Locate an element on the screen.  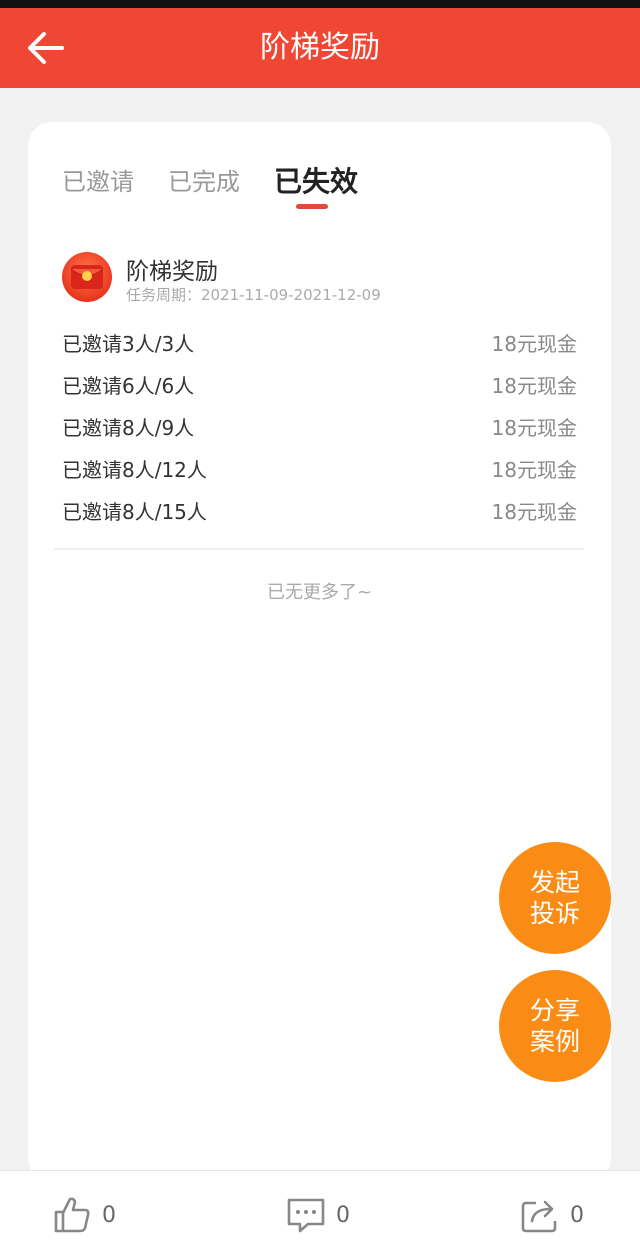
tier-label: 已邀请6人/6人 is located at coordinates (128, 386).